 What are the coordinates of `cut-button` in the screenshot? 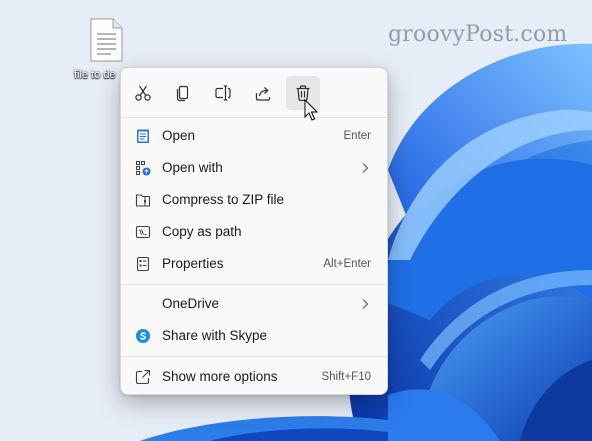 It's located at (143, 93).